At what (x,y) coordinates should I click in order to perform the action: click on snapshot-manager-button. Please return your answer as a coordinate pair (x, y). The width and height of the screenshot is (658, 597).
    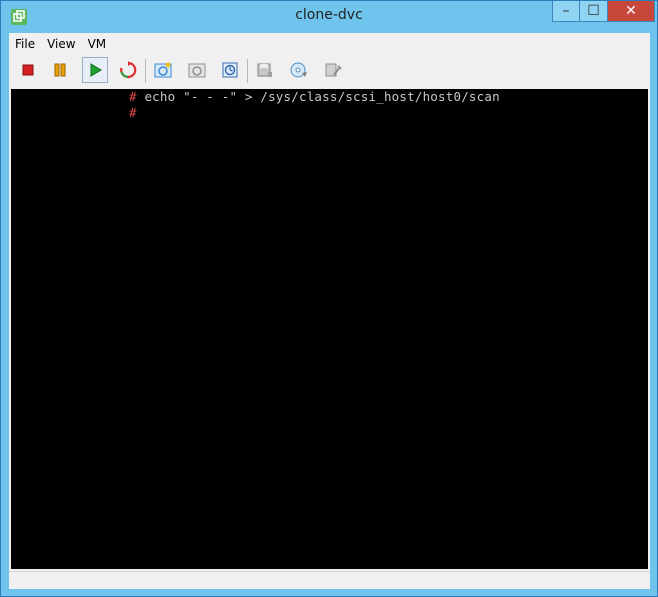
    Looking at the image, I should click on (230, 70).